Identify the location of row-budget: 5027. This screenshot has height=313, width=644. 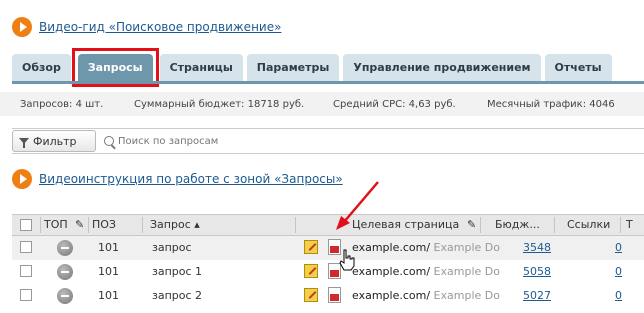
(537, 295).